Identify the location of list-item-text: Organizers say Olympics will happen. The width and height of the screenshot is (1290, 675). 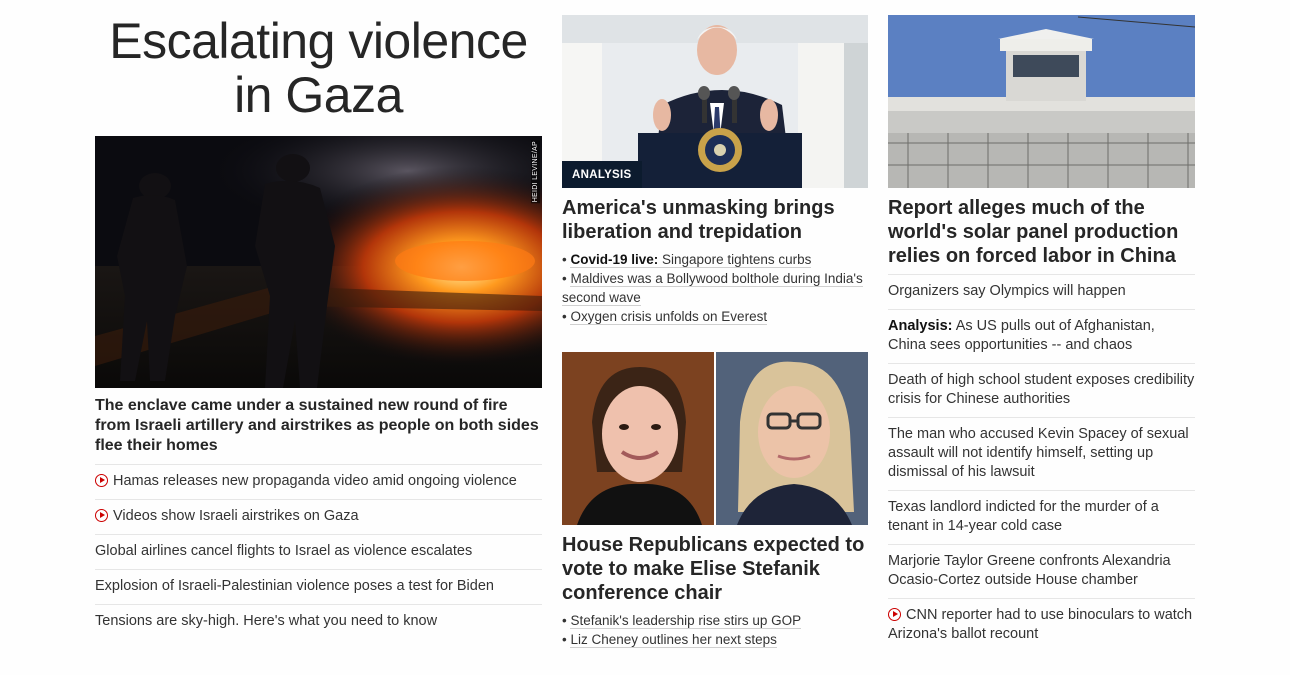
(1007, 291).